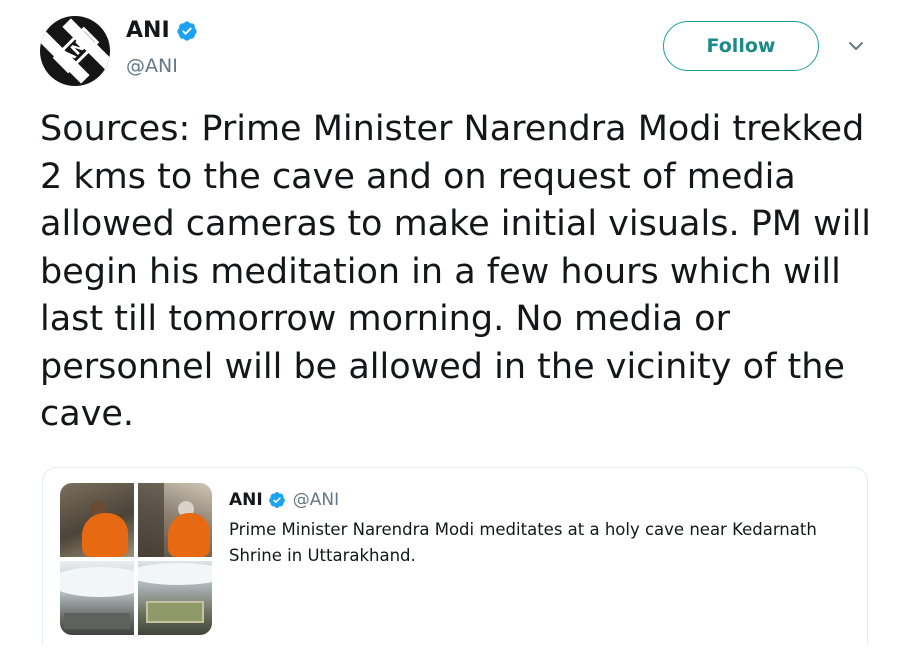  I want to click on author-avatar: ANI, so click(75, 51).